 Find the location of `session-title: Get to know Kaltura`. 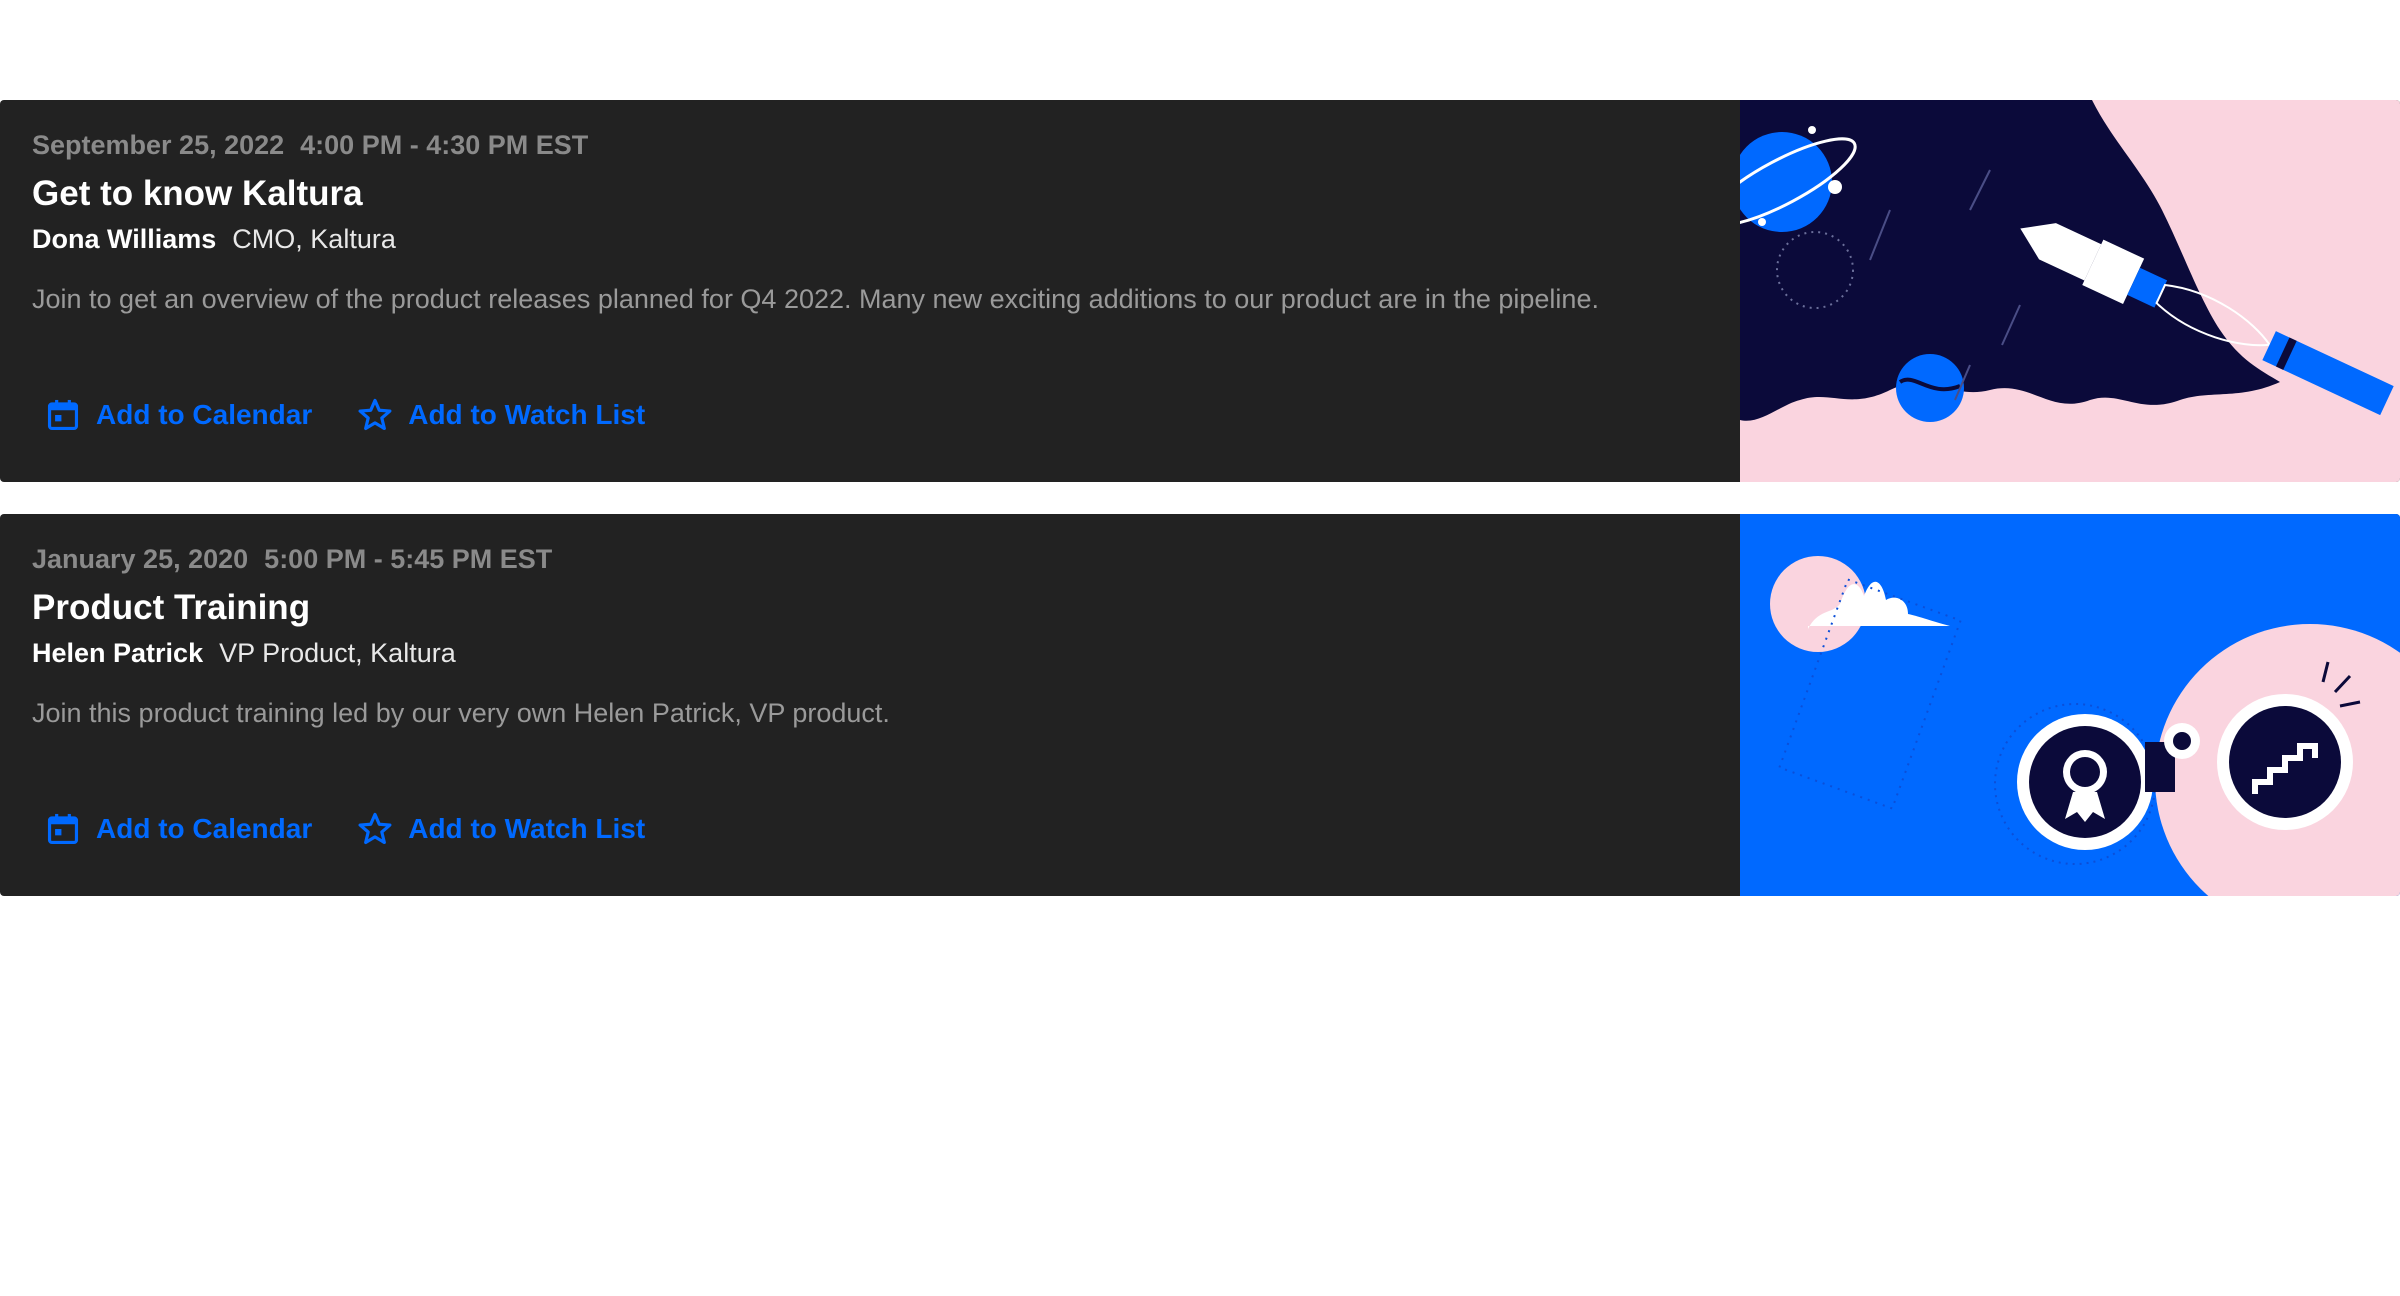

session-title: Get to know Kaltura is located at coordinates (872, 196).